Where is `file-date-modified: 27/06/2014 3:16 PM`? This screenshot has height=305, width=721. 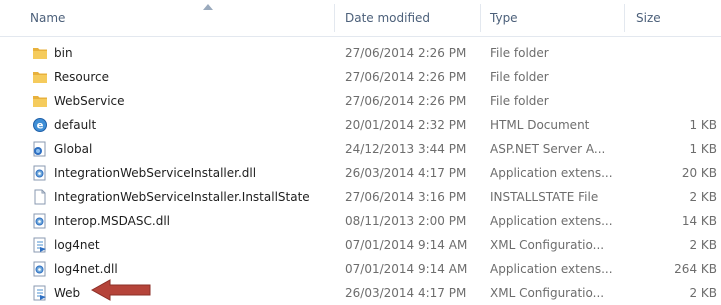
file-date-modified: 27/06/2014 3:16 PM is located at coordinates (406, 197).